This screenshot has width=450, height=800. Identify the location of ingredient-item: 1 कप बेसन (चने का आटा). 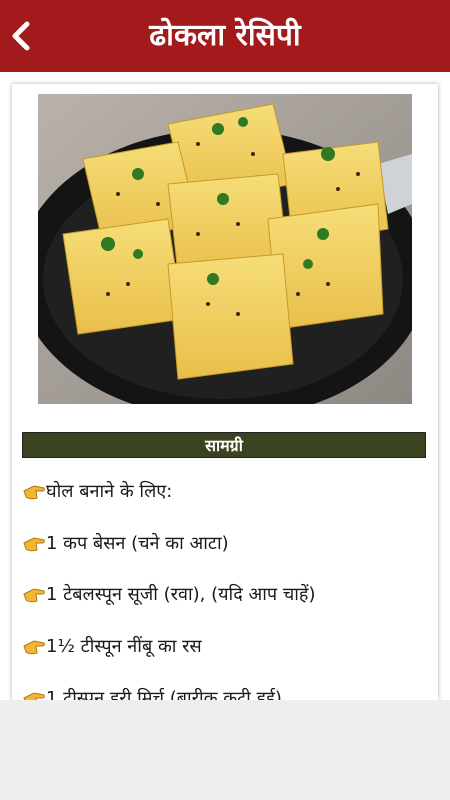
(125, 543).